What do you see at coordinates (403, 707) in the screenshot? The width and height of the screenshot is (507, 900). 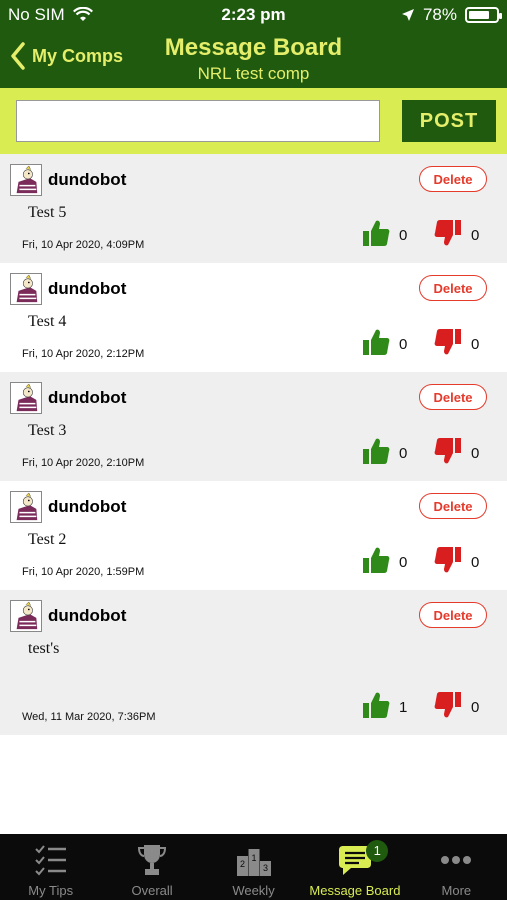 I see `like-count: 1` at bounding box center [403, 707].